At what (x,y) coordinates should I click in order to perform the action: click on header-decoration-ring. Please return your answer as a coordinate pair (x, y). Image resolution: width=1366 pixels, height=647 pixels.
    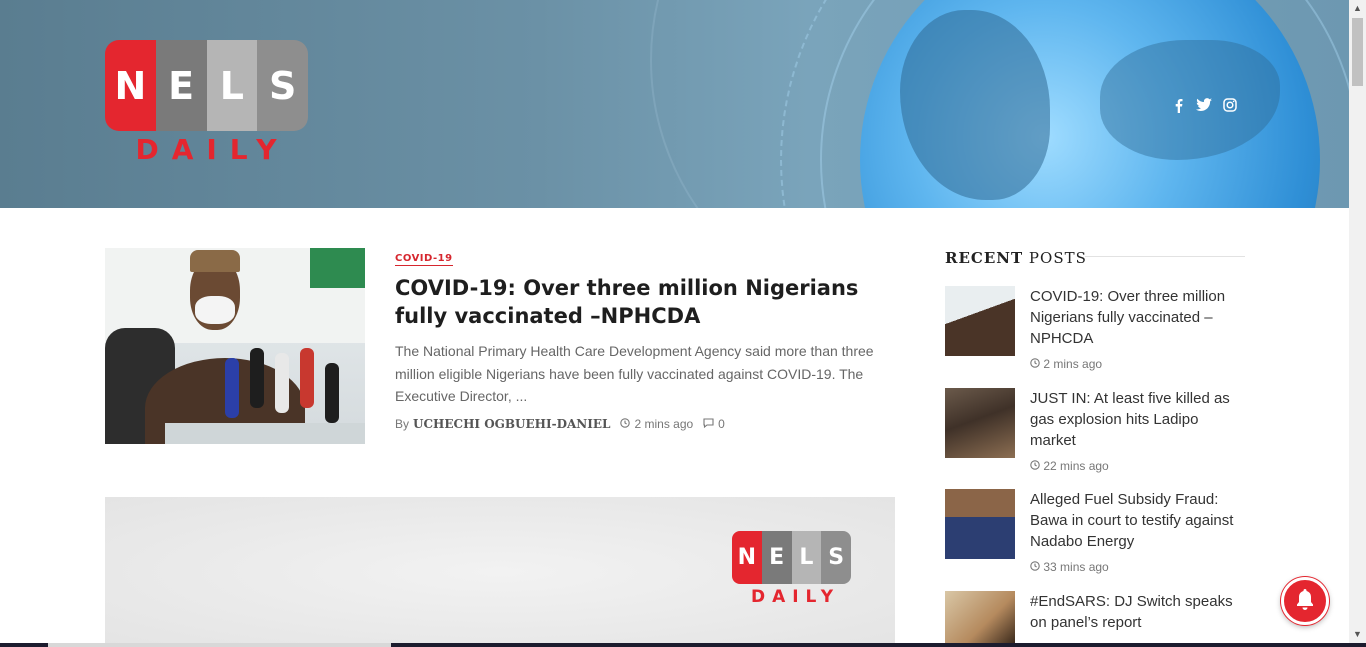
    Looking at the image, I should click on (1084, 104).